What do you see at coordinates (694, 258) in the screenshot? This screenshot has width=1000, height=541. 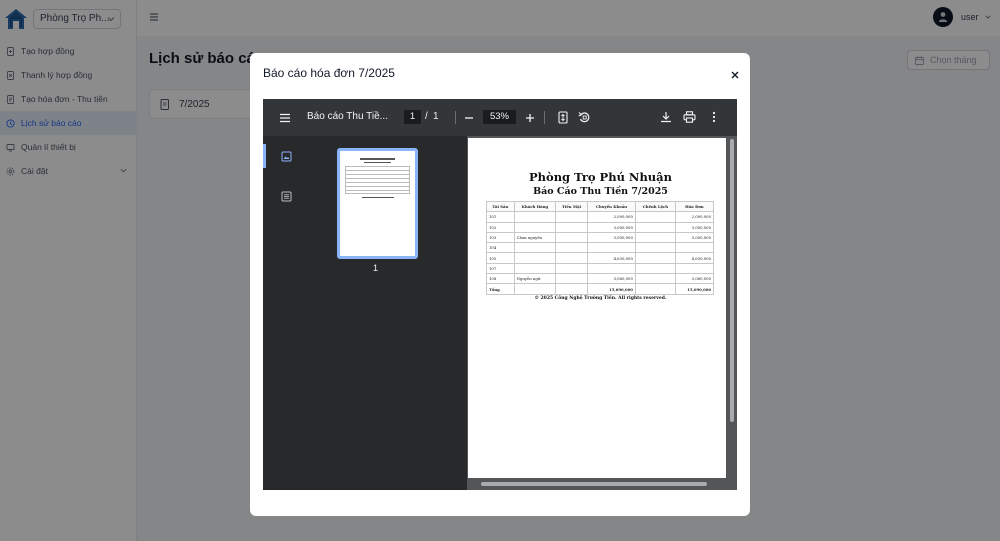 I see `cell-invoice: 4,630,000` at bounding box center [694, 258].